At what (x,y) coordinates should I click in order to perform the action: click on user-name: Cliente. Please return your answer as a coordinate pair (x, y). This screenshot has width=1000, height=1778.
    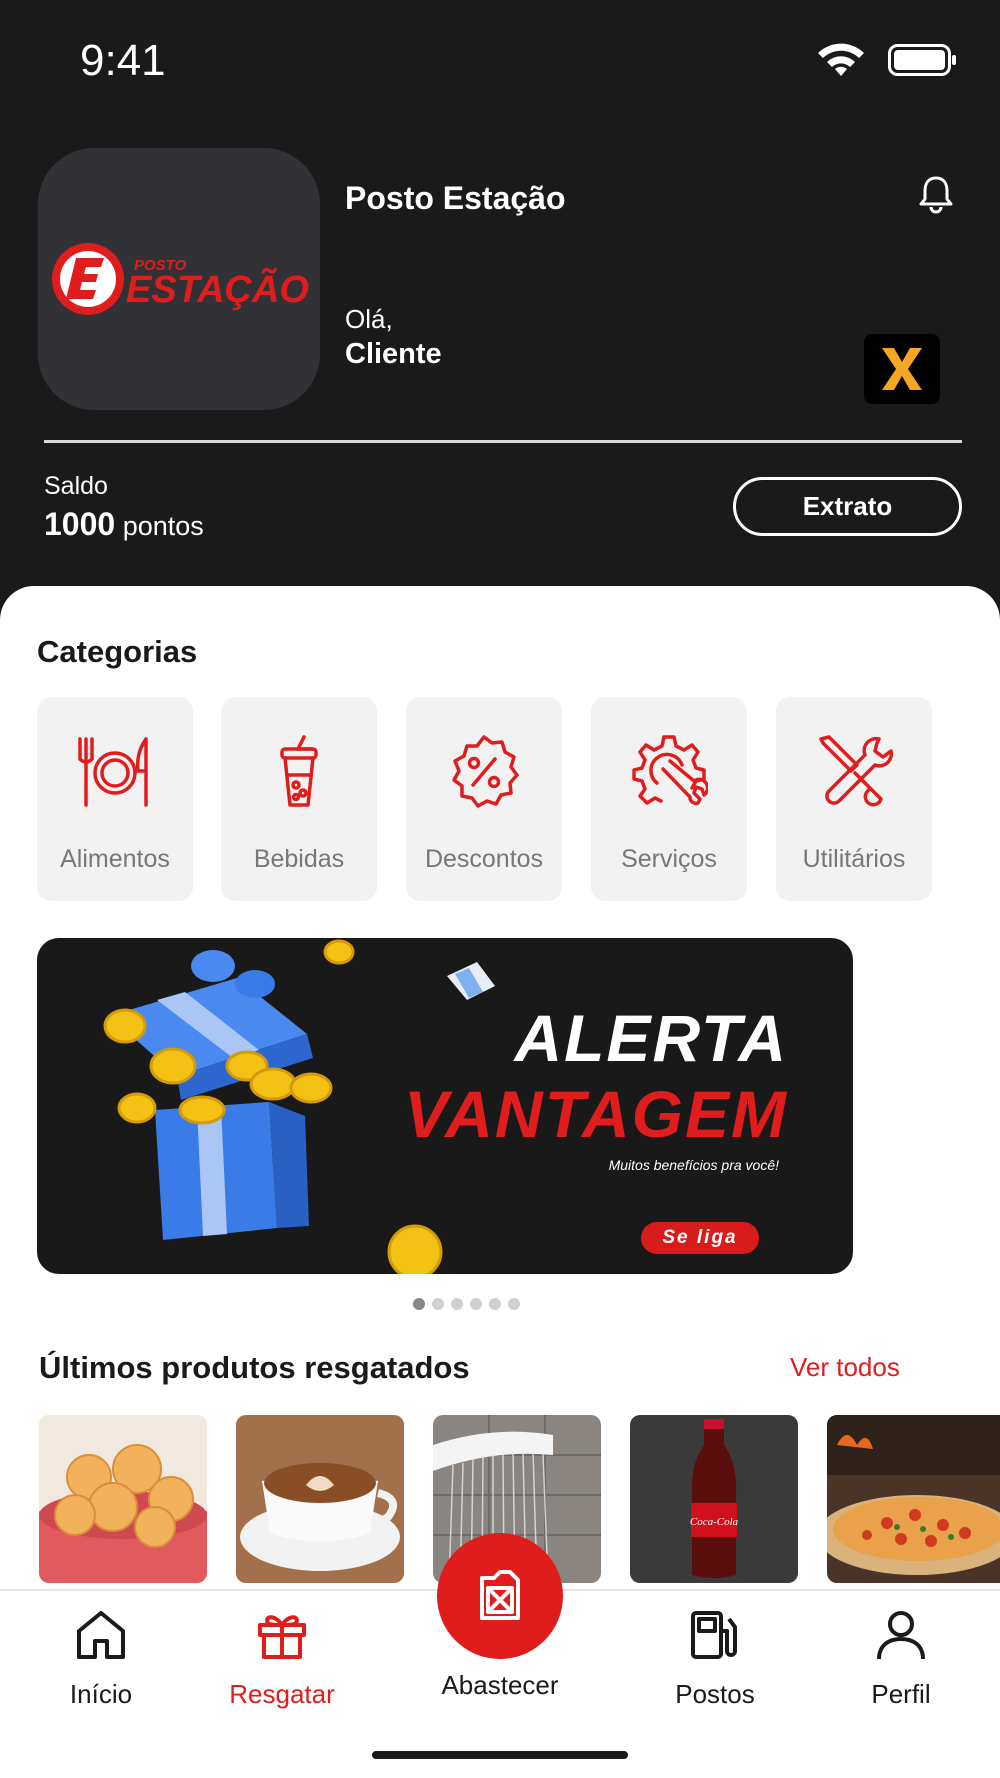
    Looking at the image, I should click on (393, 354).